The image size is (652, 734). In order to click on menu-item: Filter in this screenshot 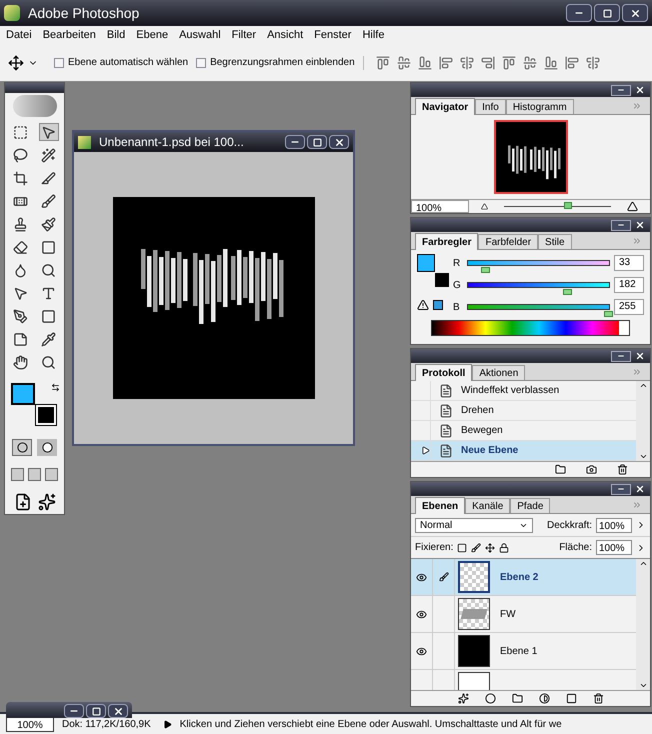, I will do `click(244, 35)`.